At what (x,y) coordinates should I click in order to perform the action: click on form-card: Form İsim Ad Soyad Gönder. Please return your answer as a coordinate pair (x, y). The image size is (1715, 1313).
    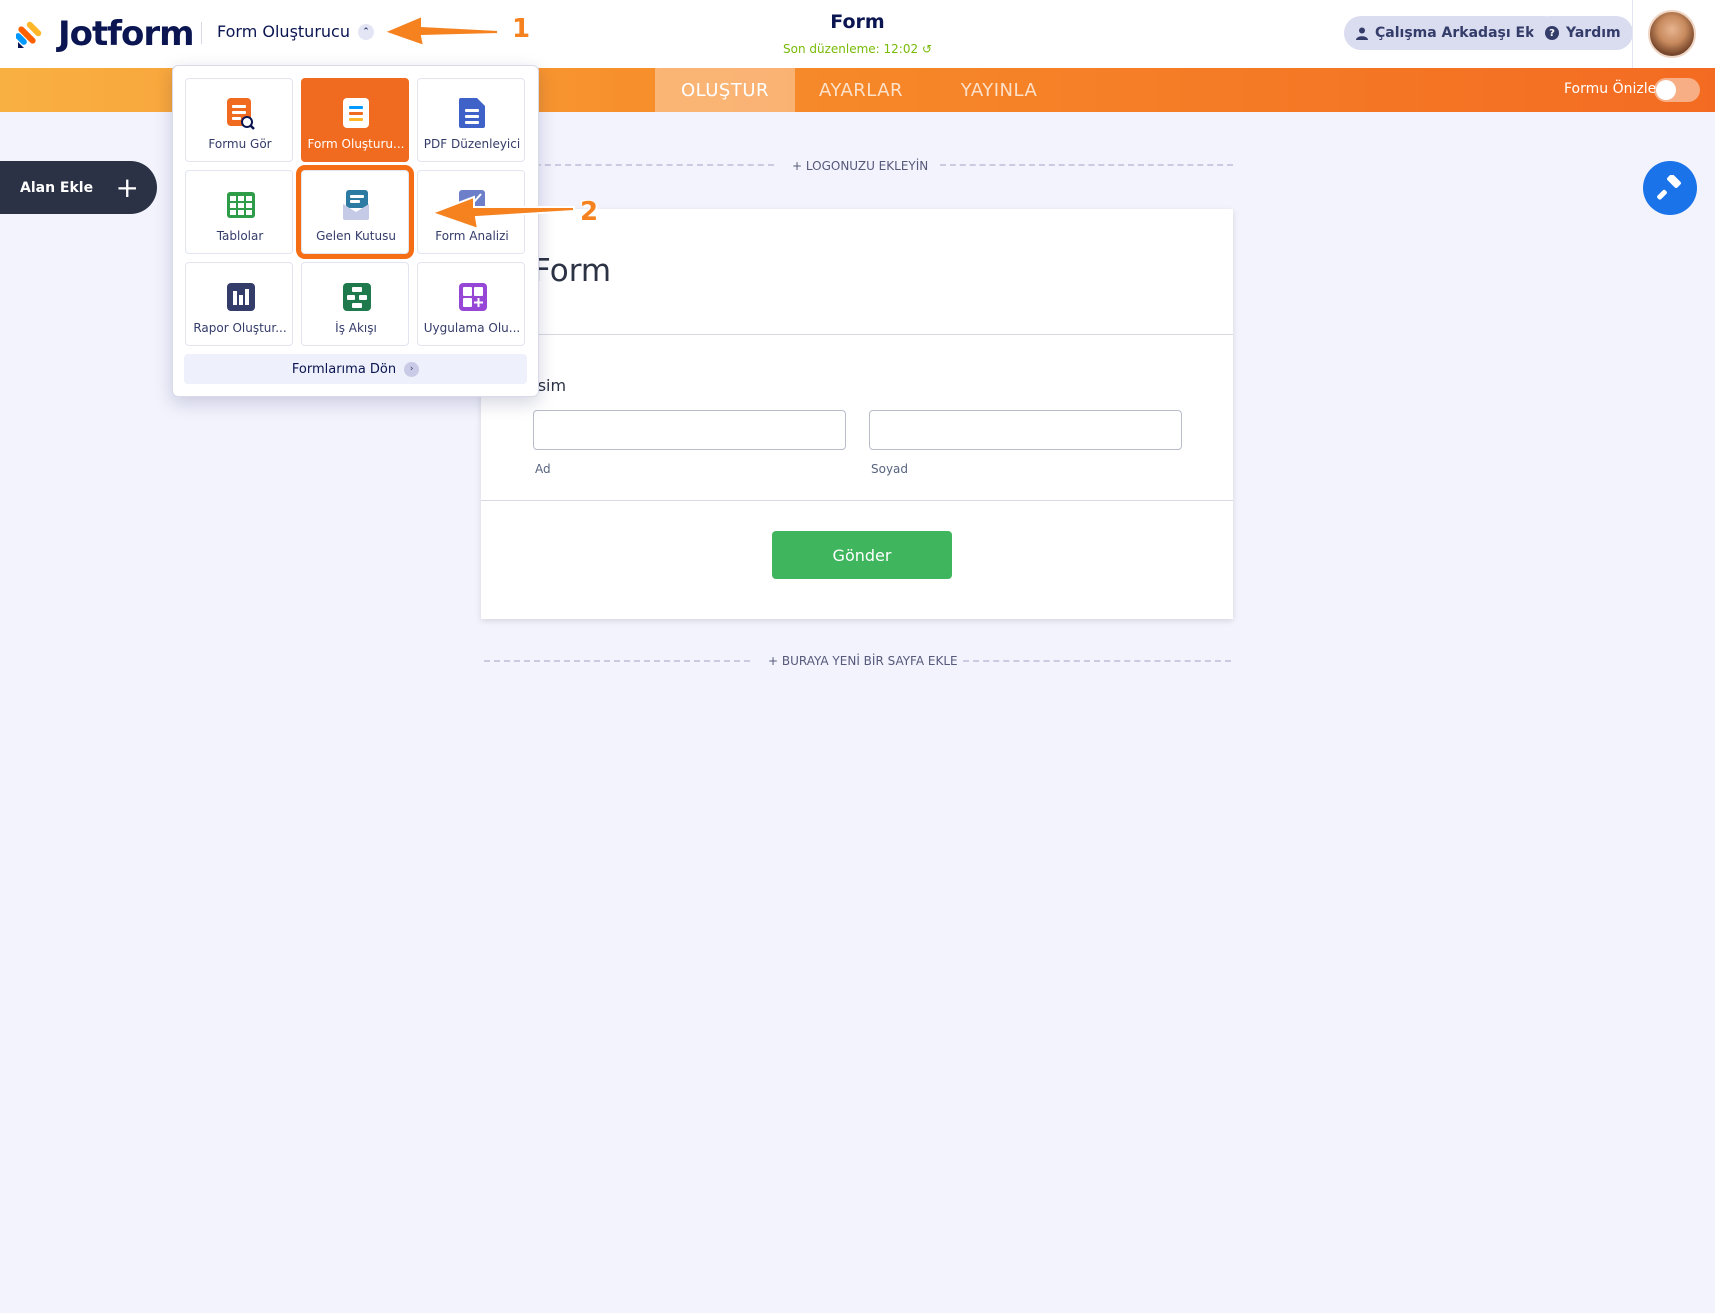
    Looking at the image, I should click on (857, 414).